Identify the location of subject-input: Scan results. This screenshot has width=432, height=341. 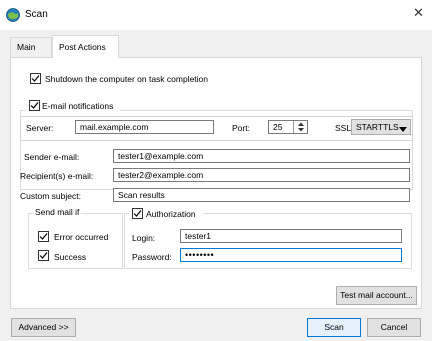
(261, 195).